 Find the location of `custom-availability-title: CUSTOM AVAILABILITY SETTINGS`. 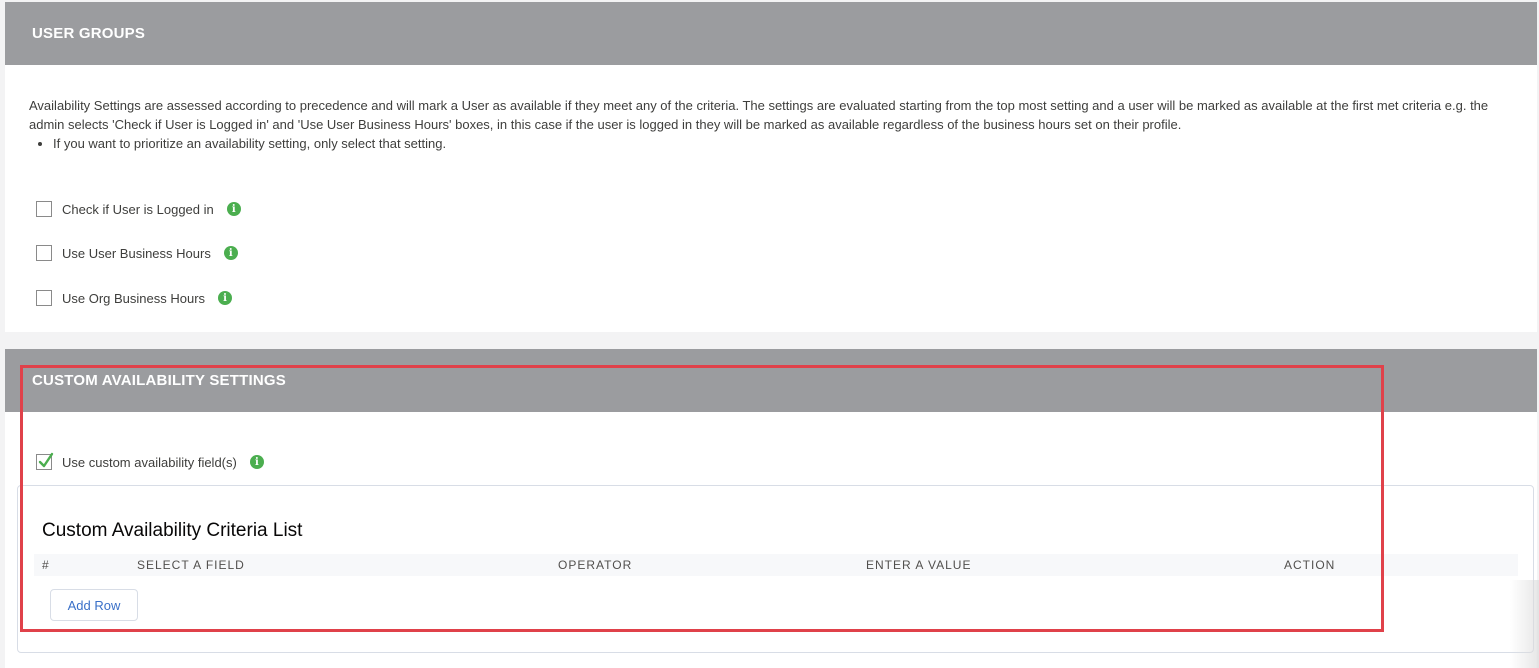

custom-availability-title: CUSTOM AVAILABILITY SETTINGS is located at coordinates (159, 380).